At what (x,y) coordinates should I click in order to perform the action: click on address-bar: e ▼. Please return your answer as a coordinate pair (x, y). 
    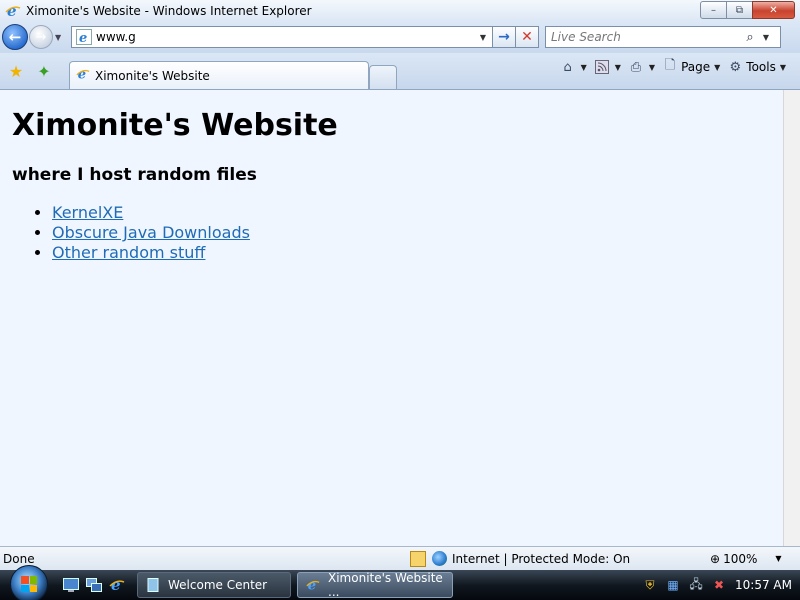
    Looking at the image, I should click on (282, 37).